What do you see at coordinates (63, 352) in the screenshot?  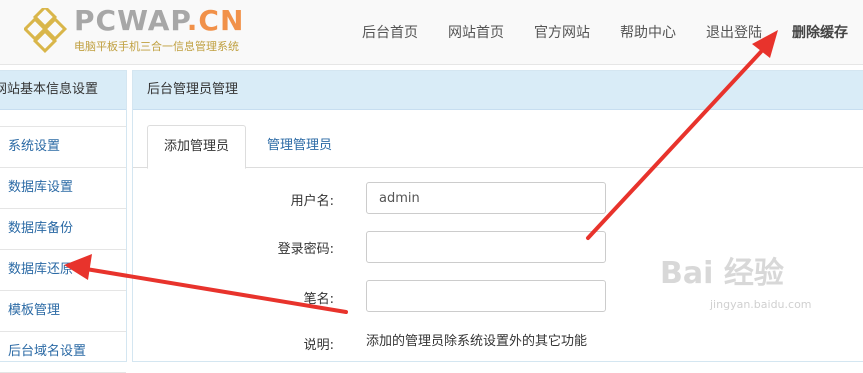 I see `sidebar-item-admin-domain: 后台域名设置` at bounding box center [63, 352].